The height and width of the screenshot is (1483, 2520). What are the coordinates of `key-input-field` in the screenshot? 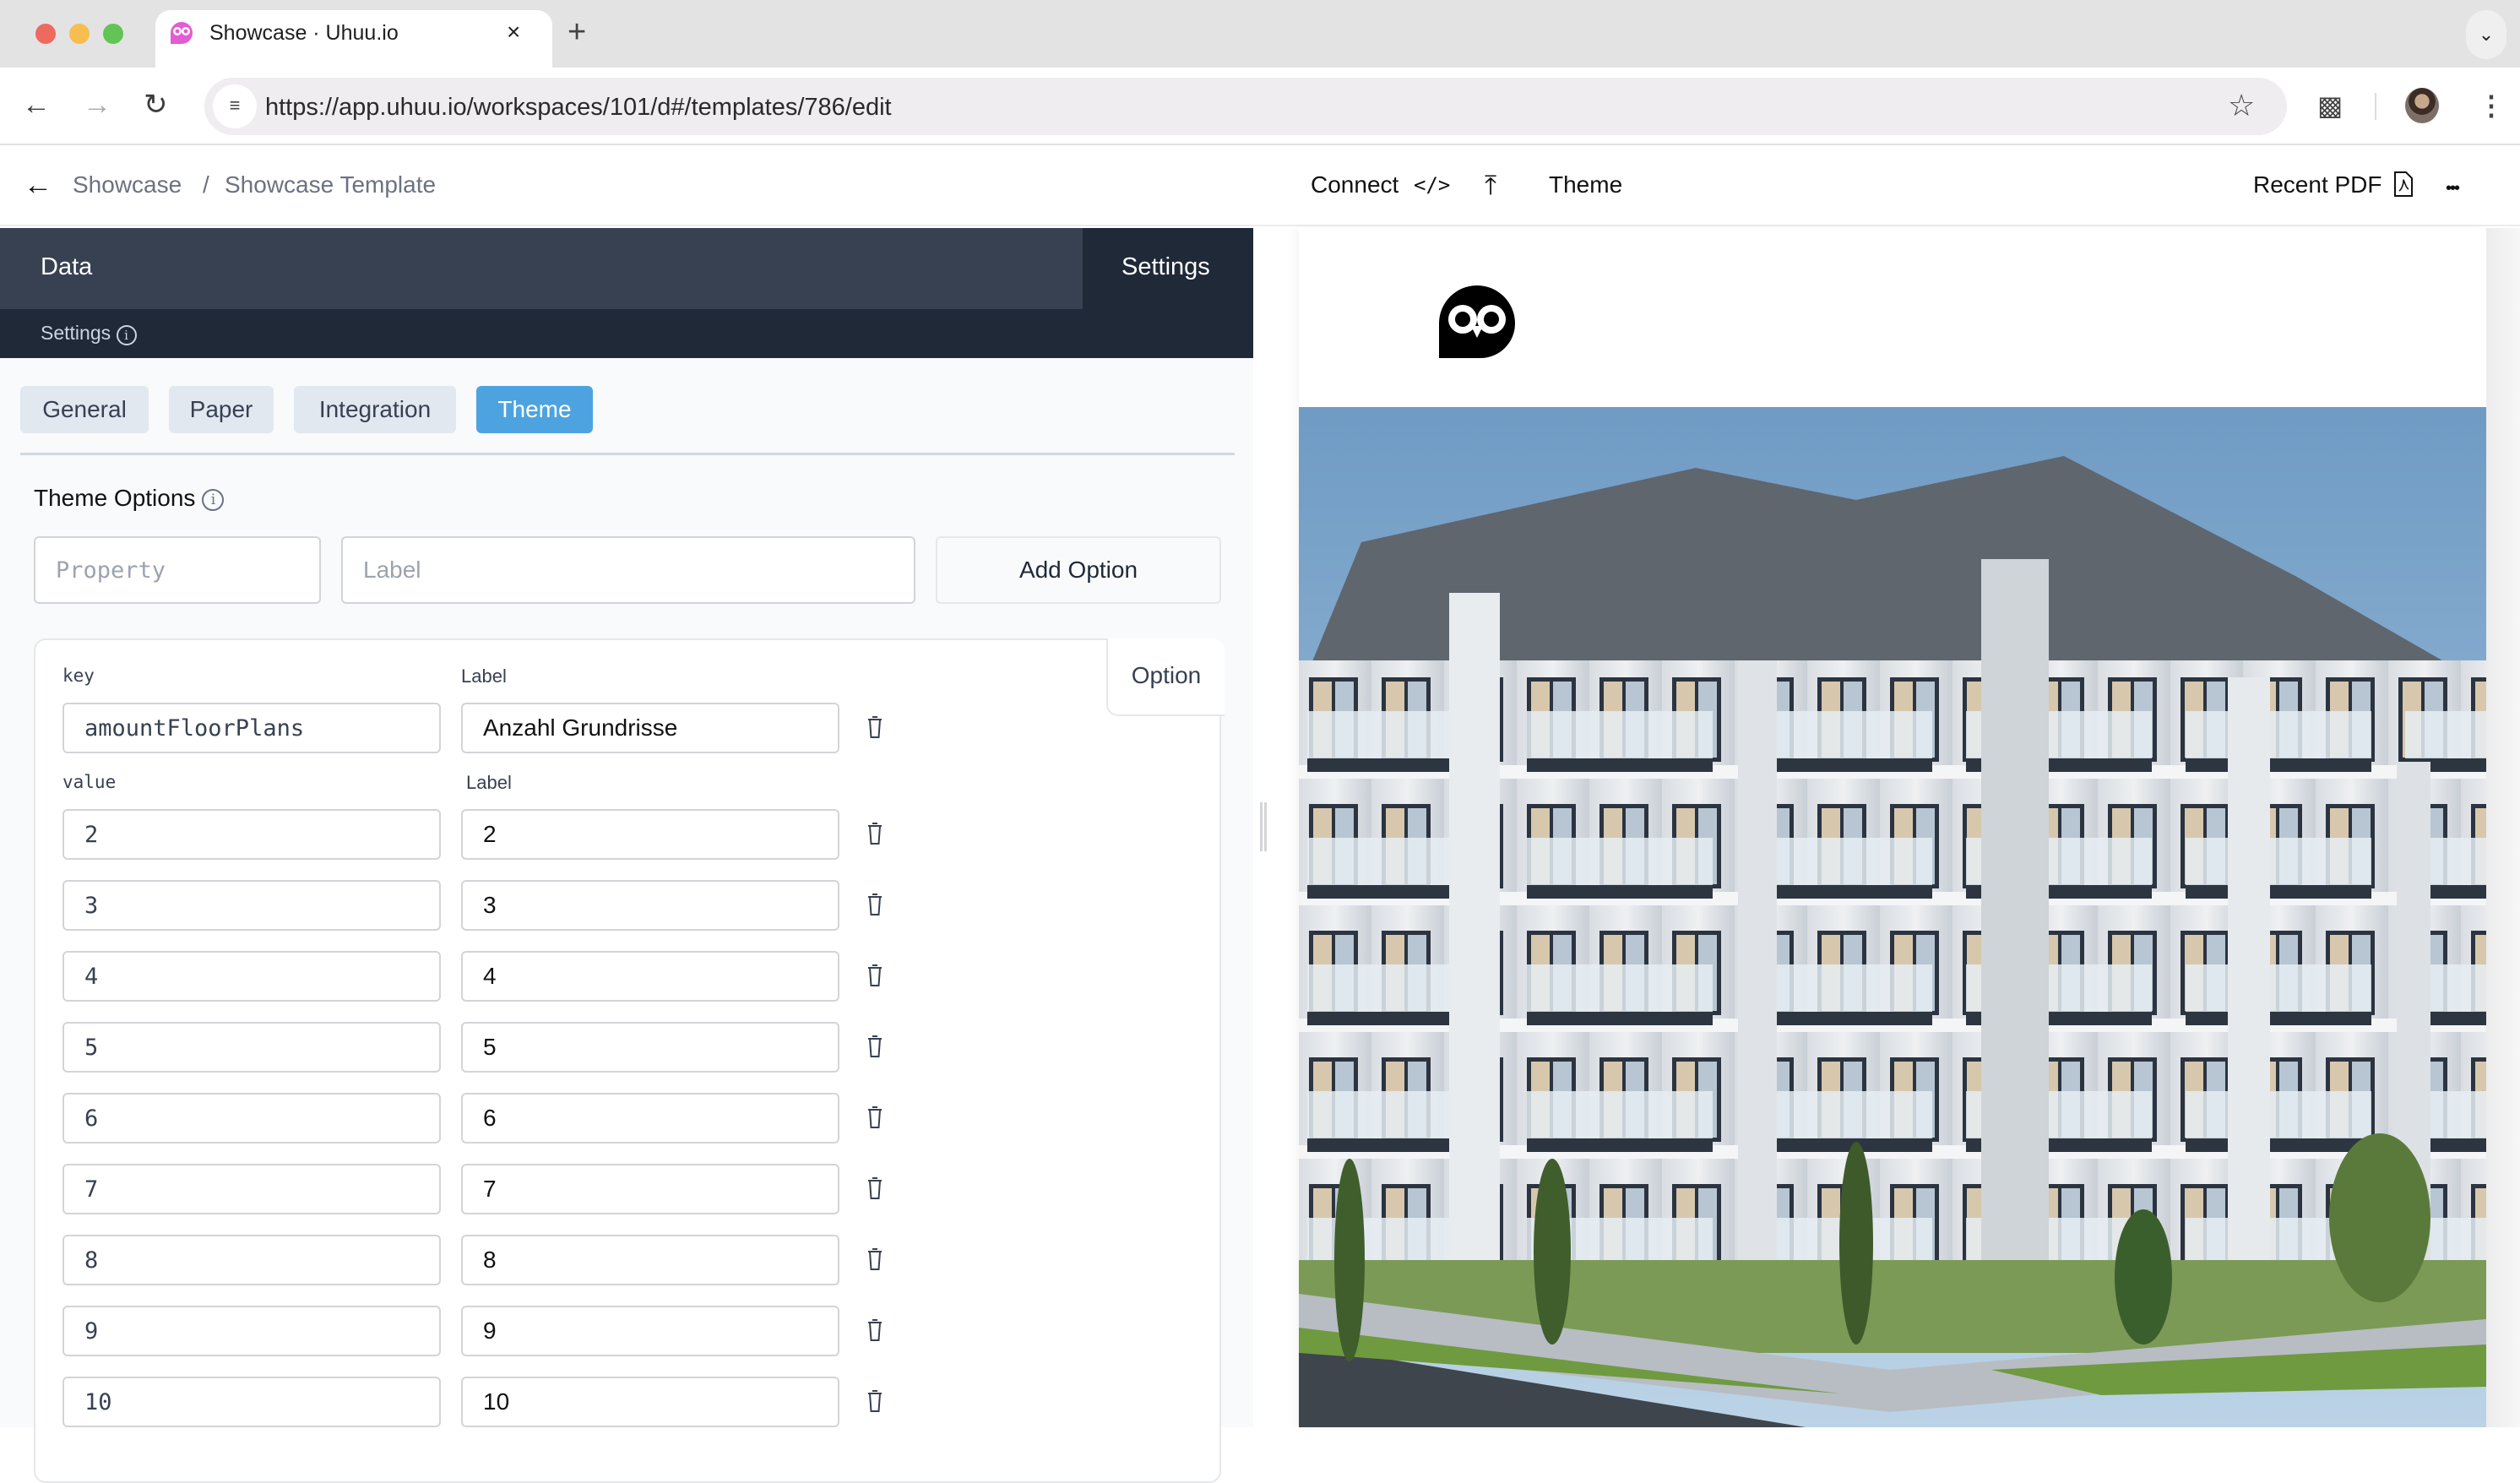 It's located at (251, 728).